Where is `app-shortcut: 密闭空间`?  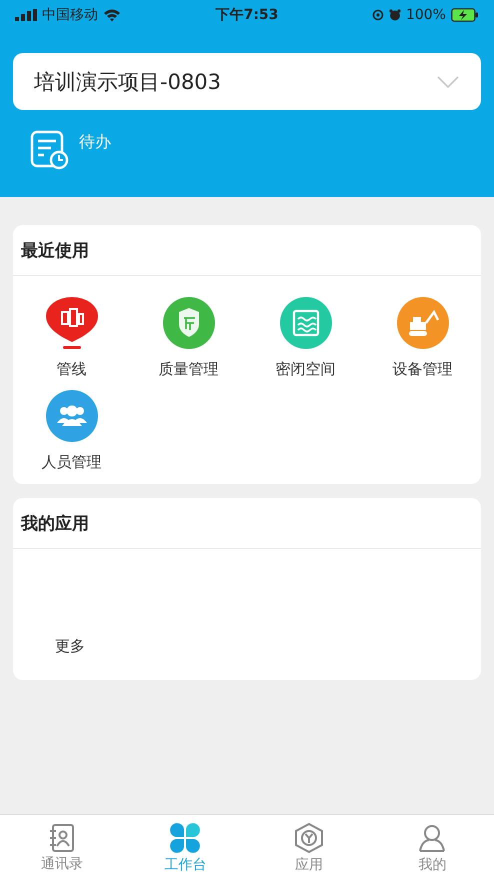
app-shortcut: 密闭空间 is located at coordinates (305, 337).